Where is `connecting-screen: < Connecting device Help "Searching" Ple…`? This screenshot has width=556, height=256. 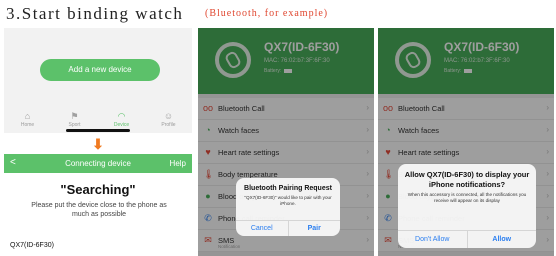
connecting-screen: < Connecting device Help "Searching" Ple… is located at coordinates (98, 205).